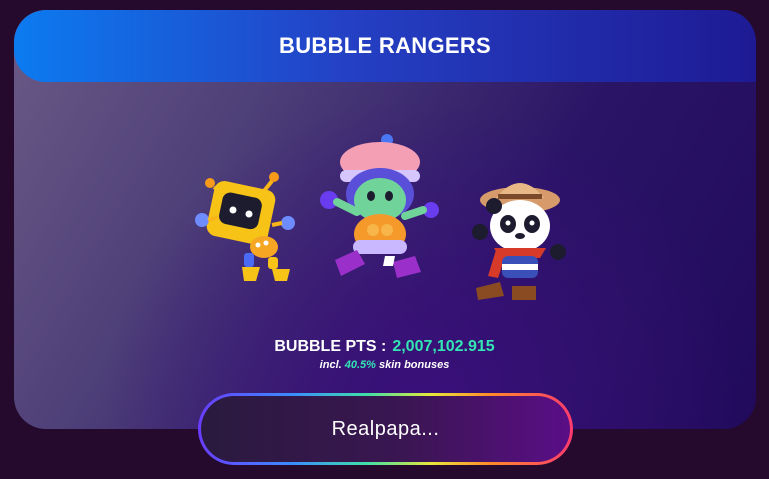  Describe the element at coordinates (379, 206) in the screenshot. I see `alien-girl-mascot-icon` at that location.